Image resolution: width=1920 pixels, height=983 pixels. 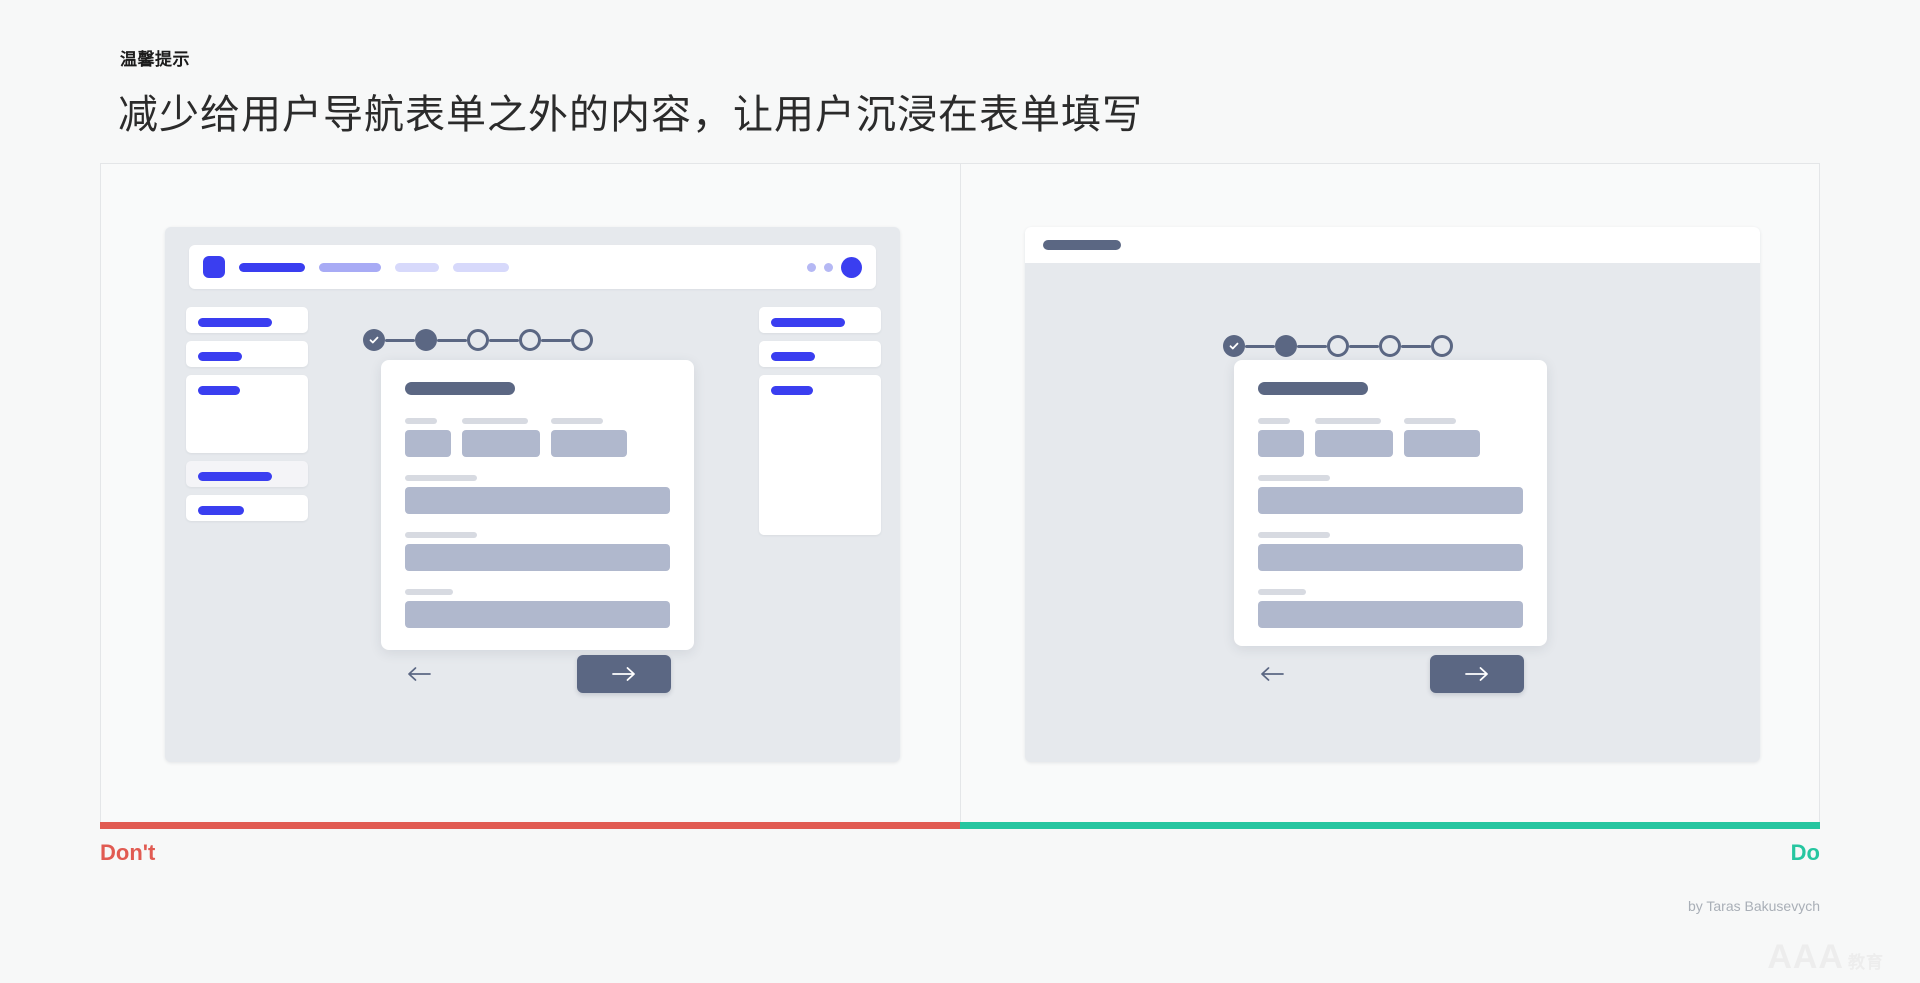 I want to click on watermark-main: AAA, so click(x=1805, y=957).